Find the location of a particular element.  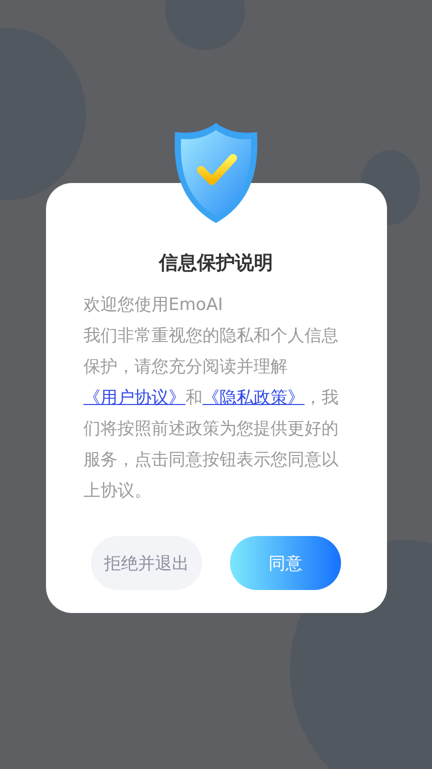

welcome-text: 欢迎您使用EmoAI is located at coordinates (154, 305).